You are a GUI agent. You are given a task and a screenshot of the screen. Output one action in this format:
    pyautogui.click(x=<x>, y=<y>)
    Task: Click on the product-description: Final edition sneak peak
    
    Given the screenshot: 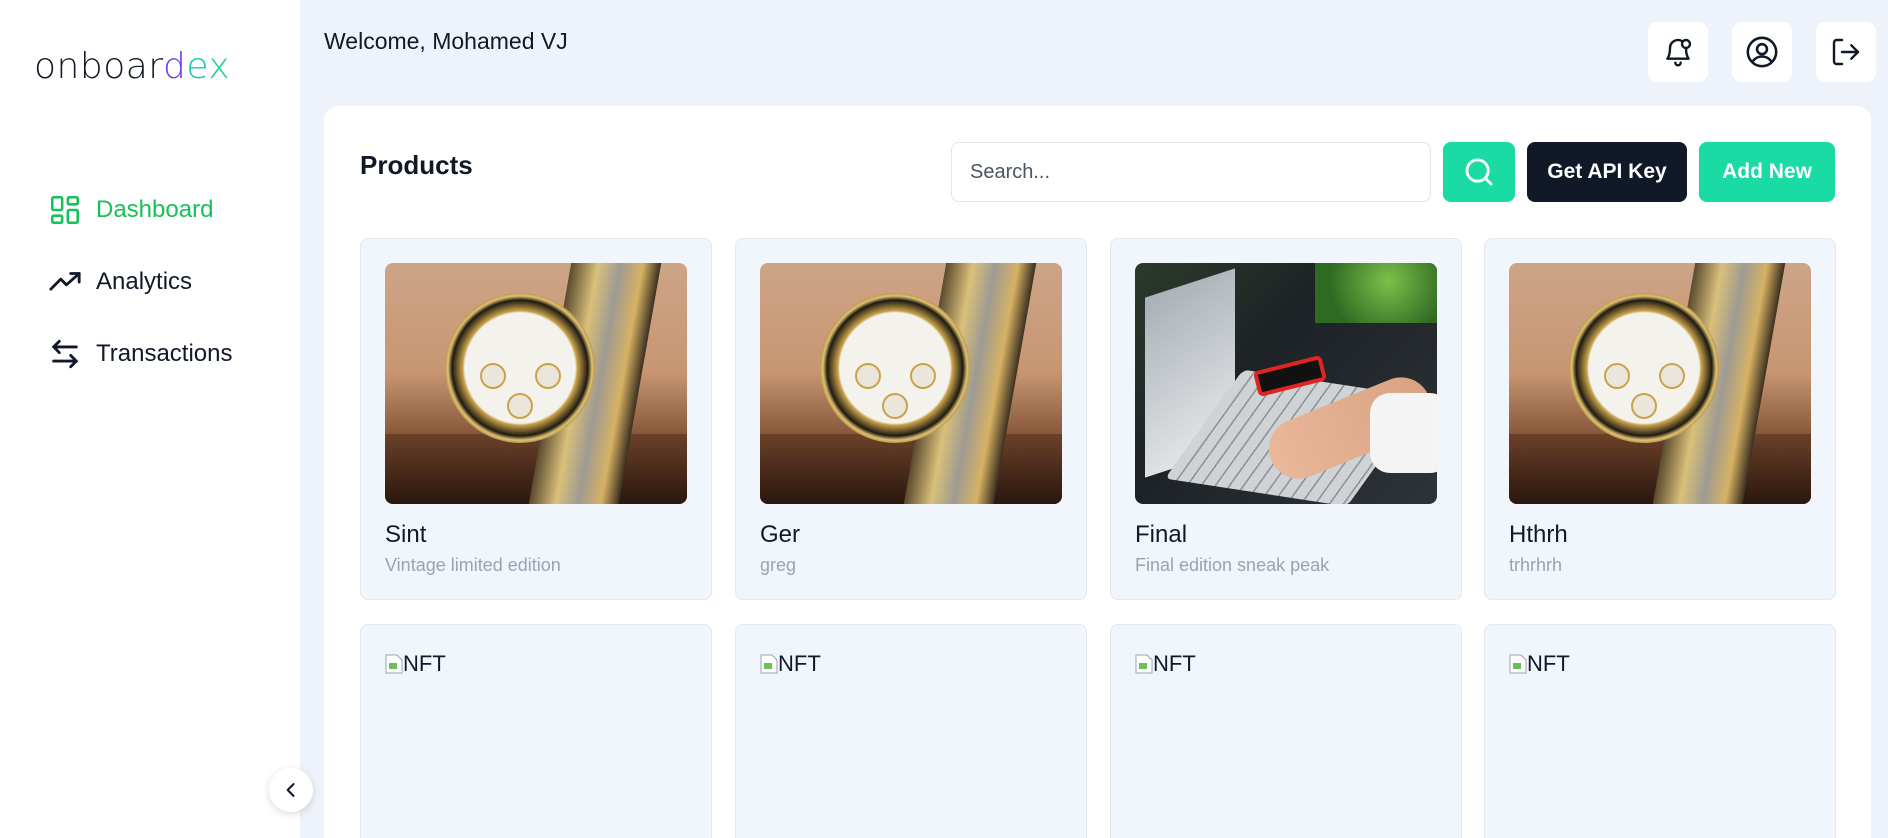 What is the action you would take?
    pyautogui.click(x=1232, y=565)
    